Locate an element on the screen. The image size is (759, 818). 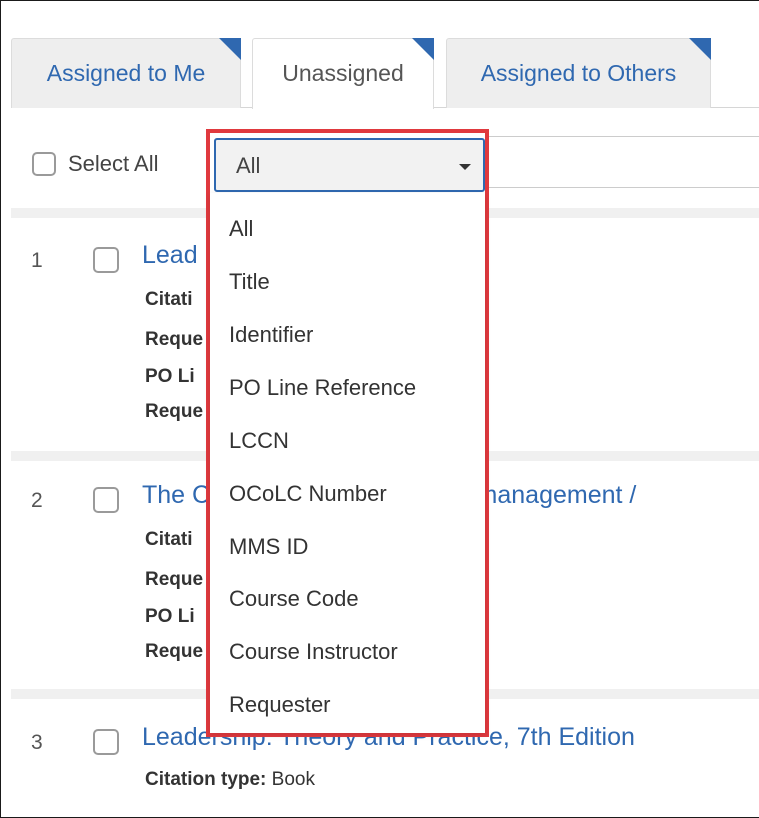
citation-type-value: Book is located at coordinates (293, 779).